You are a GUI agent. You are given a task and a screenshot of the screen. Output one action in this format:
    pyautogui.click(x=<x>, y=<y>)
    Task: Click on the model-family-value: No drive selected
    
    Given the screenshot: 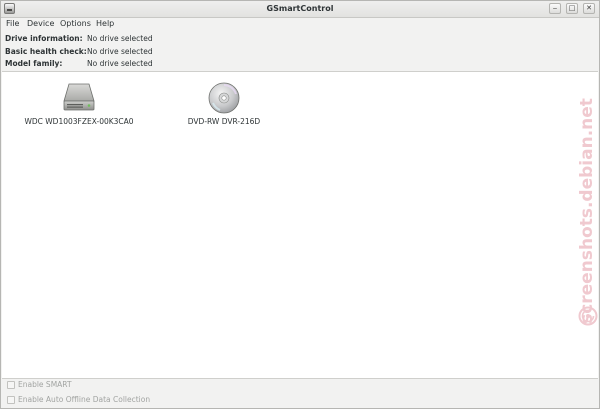 What is the action you would take?
    pyautogui.click(x=120, y=63)
    